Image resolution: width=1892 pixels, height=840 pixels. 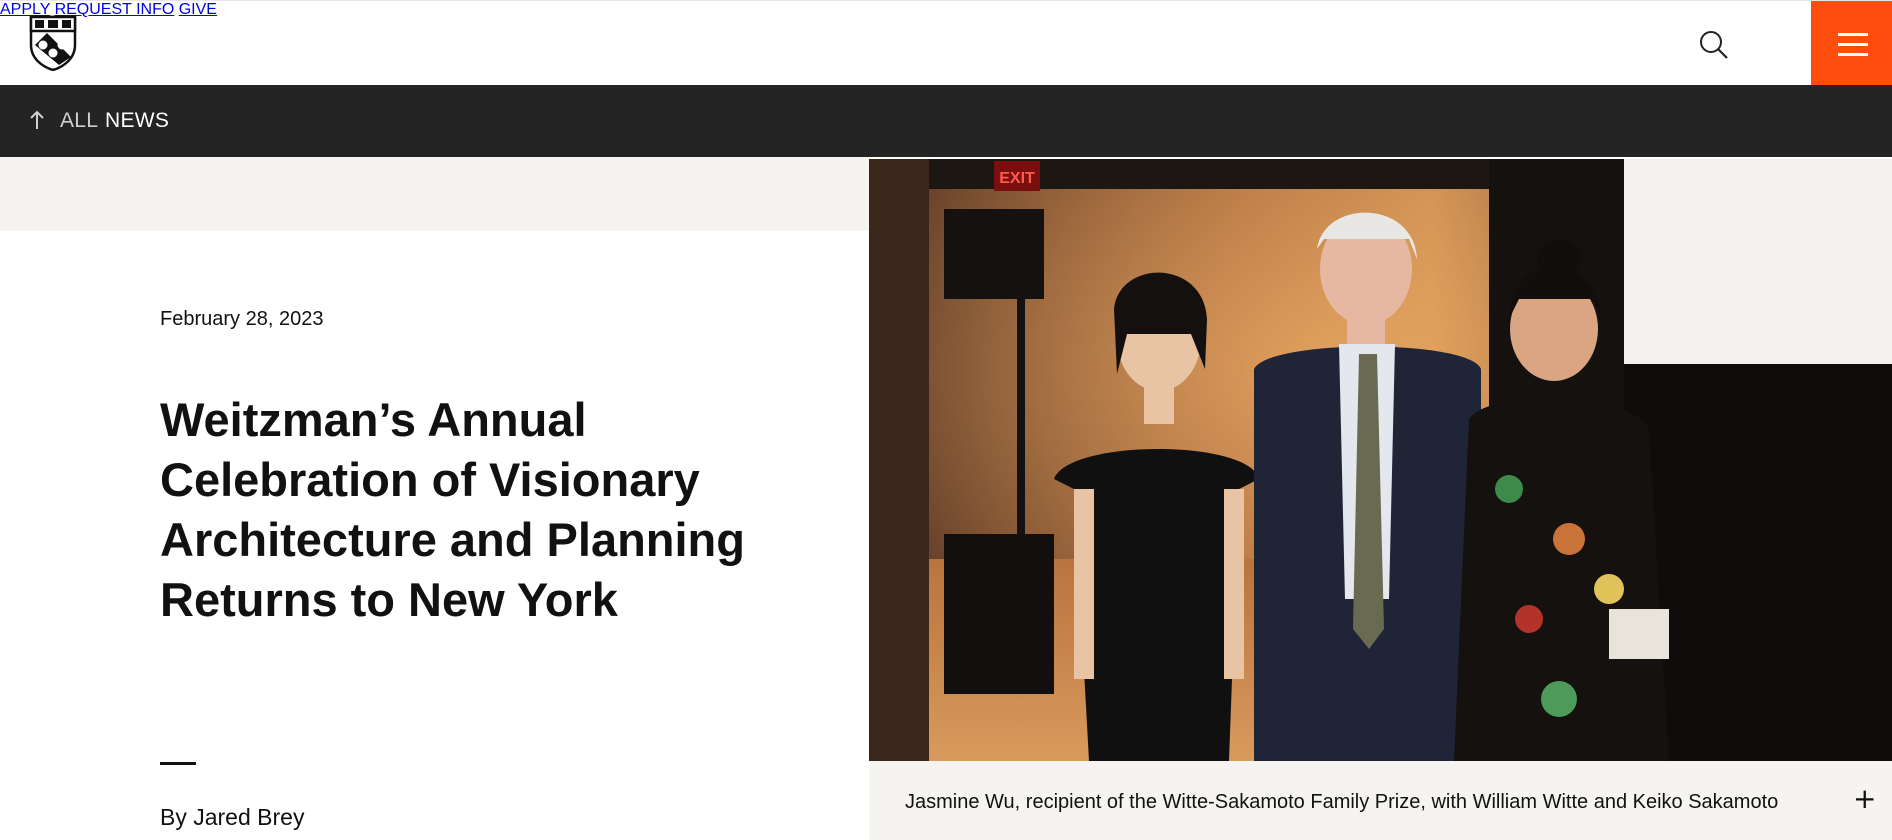 What do you see at coordinates (946, 10) in the screenshot?
I see `primary-nav: APPLY REQUEST INFO GIVE` at bounding box center [946, 10].